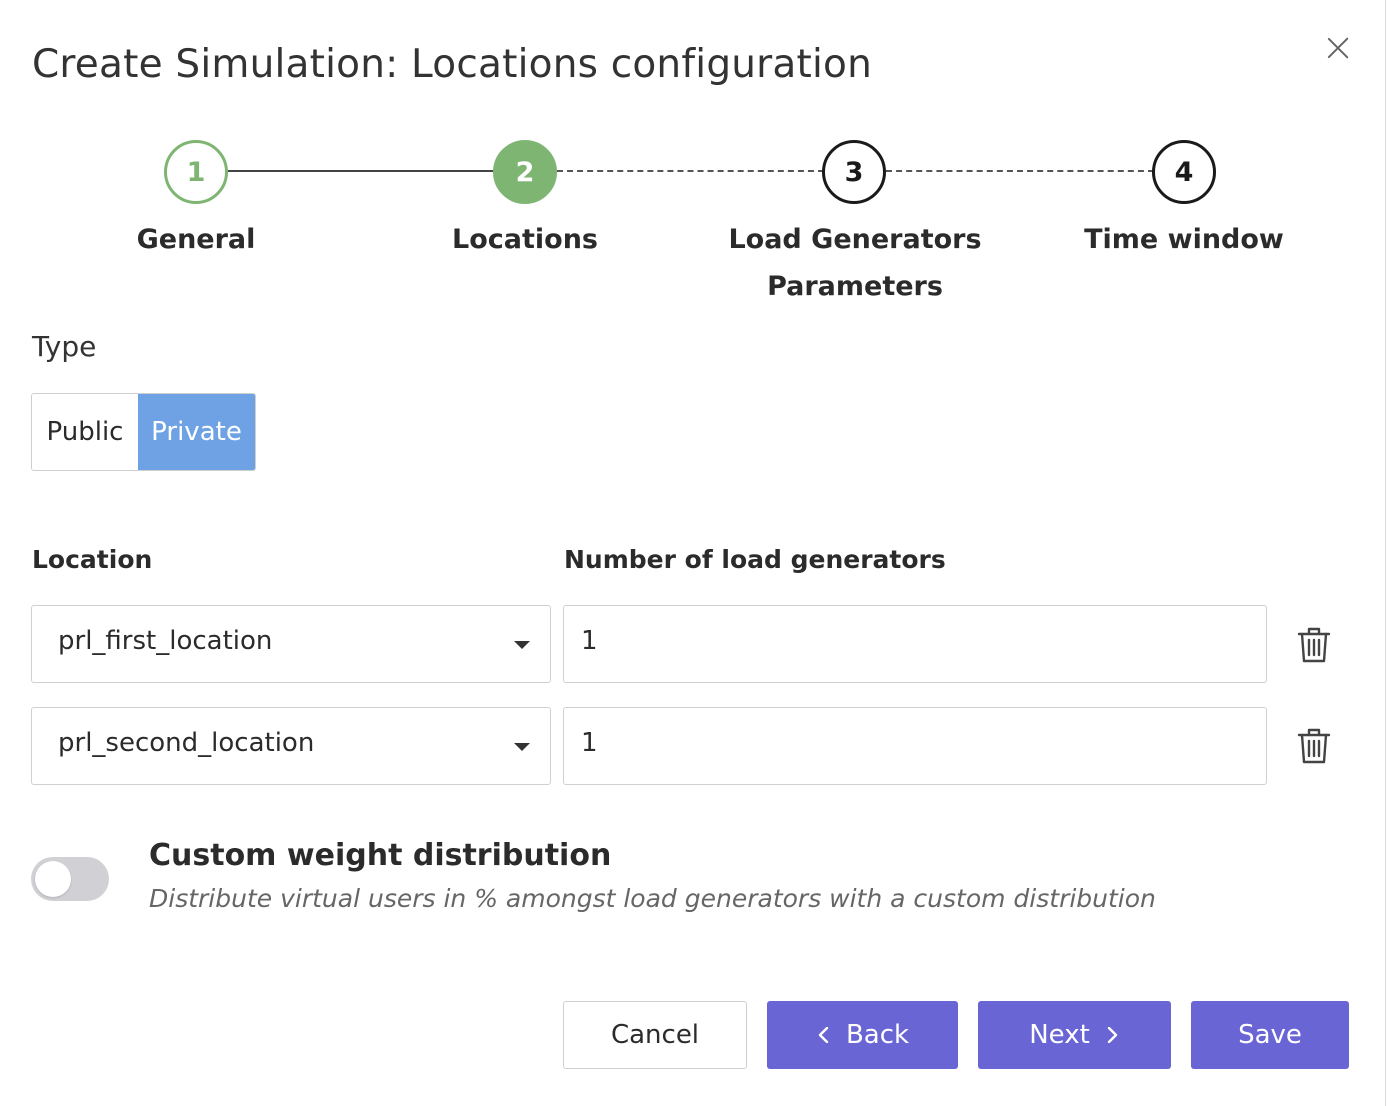  I want to click on step-4-indicator: 4, so click(1184, 172).